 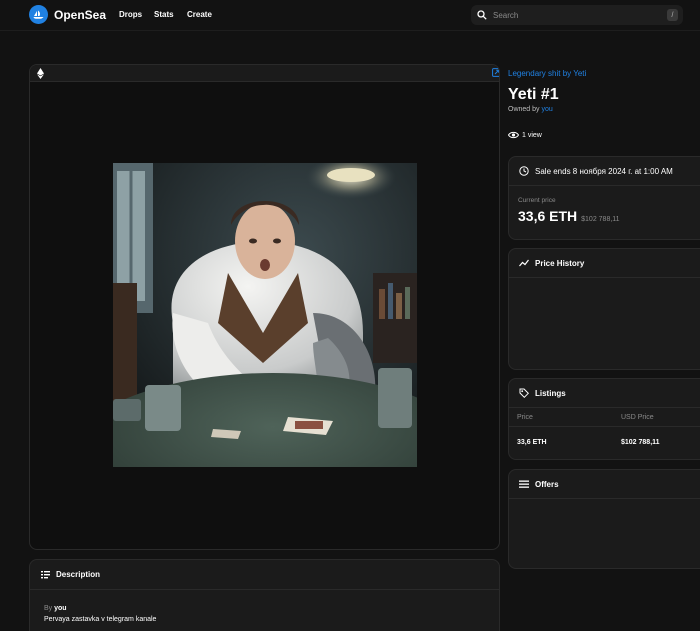 I want to click on opensea-logo: OpenSea, so click(x=67, y=14).